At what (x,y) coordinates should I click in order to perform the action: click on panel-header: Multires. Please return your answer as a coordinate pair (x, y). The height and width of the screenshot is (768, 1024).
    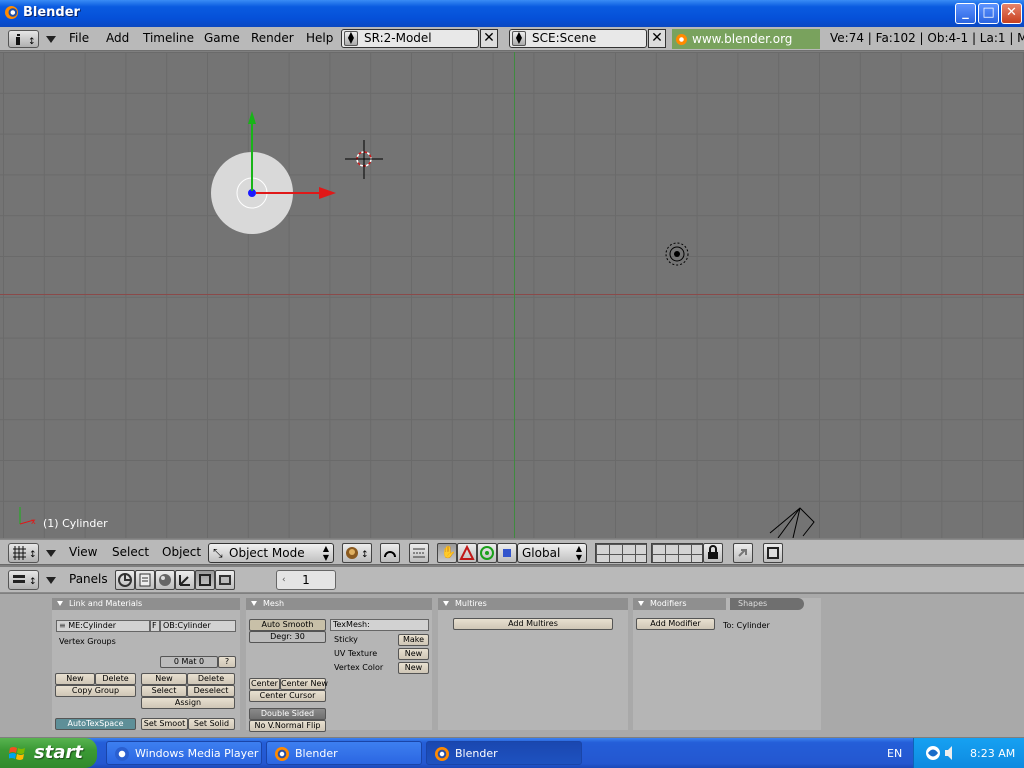
    Looking at the image, I should click on (533, 604).